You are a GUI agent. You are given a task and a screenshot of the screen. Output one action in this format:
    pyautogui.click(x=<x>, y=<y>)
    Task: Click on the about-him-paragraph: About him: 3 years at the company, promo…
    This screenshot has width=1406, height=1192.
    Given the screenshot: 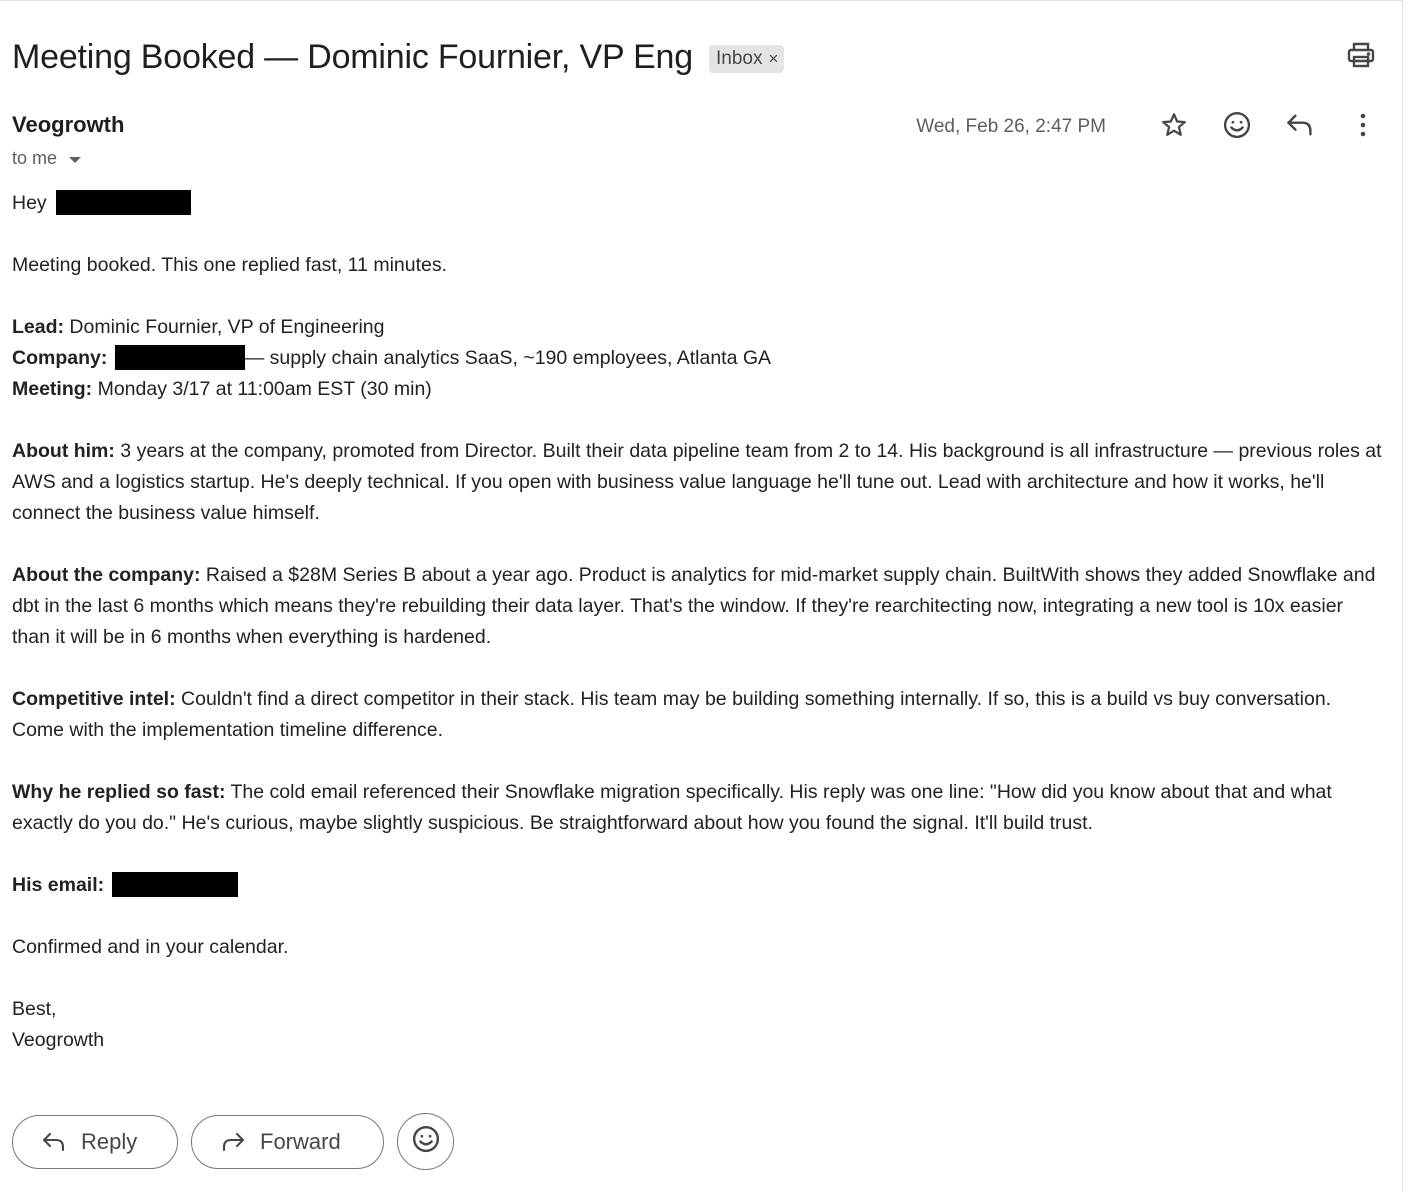 What is the action you would take?
    pyautogui.click(x=697, y=482)
    